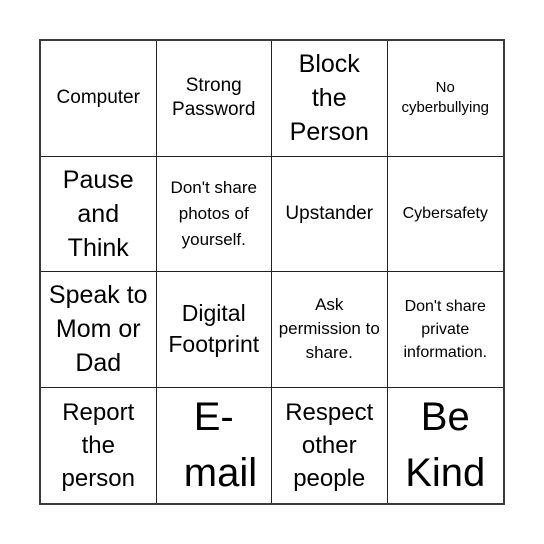 This screenshot has width=544, height=544. I want to click on bingo-cell: Digital Footprint, so click(214, 330).